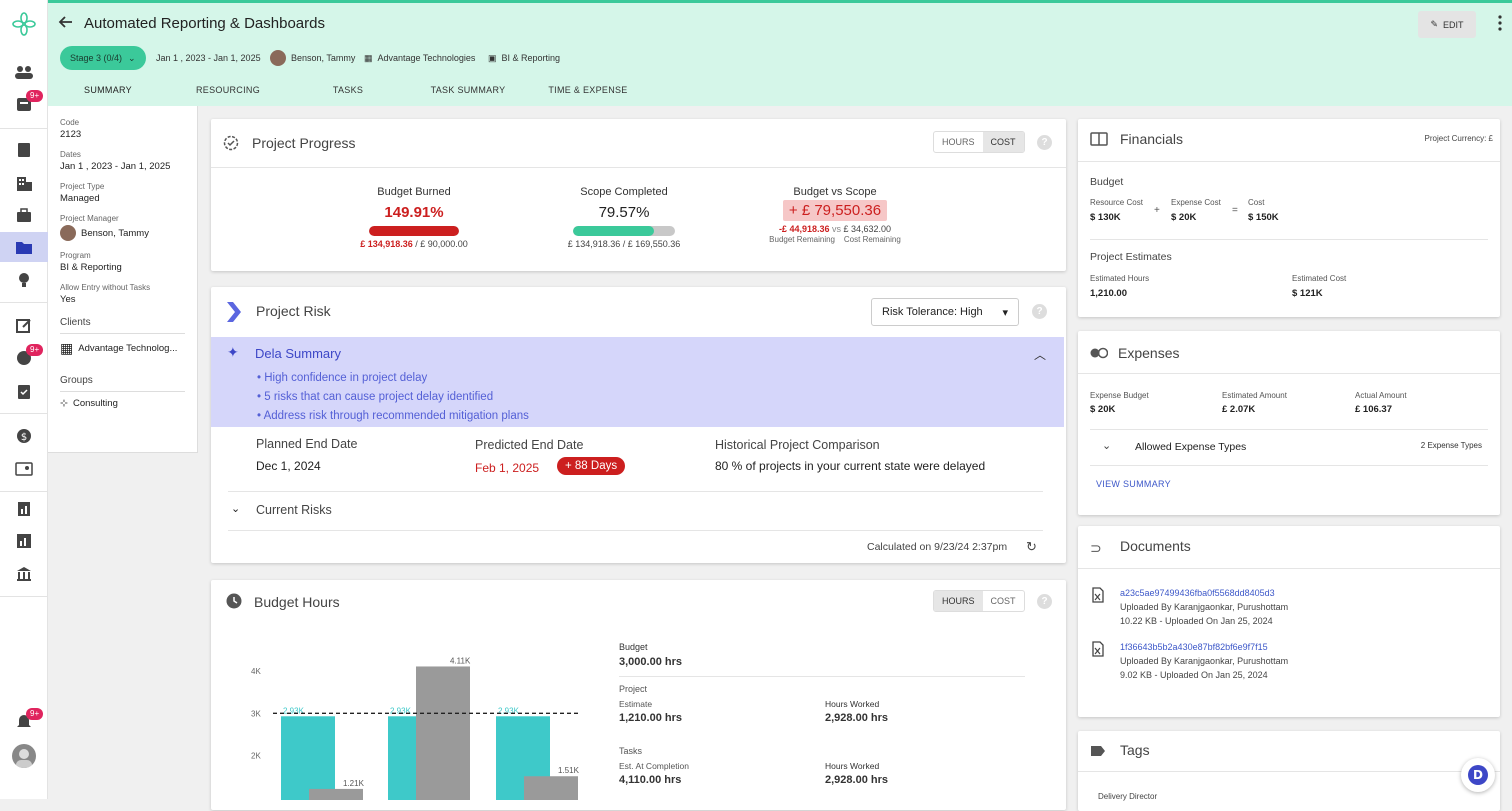 This screenshot has width=1512, height=811. I want to click on bank-icon, so click(24, 574).